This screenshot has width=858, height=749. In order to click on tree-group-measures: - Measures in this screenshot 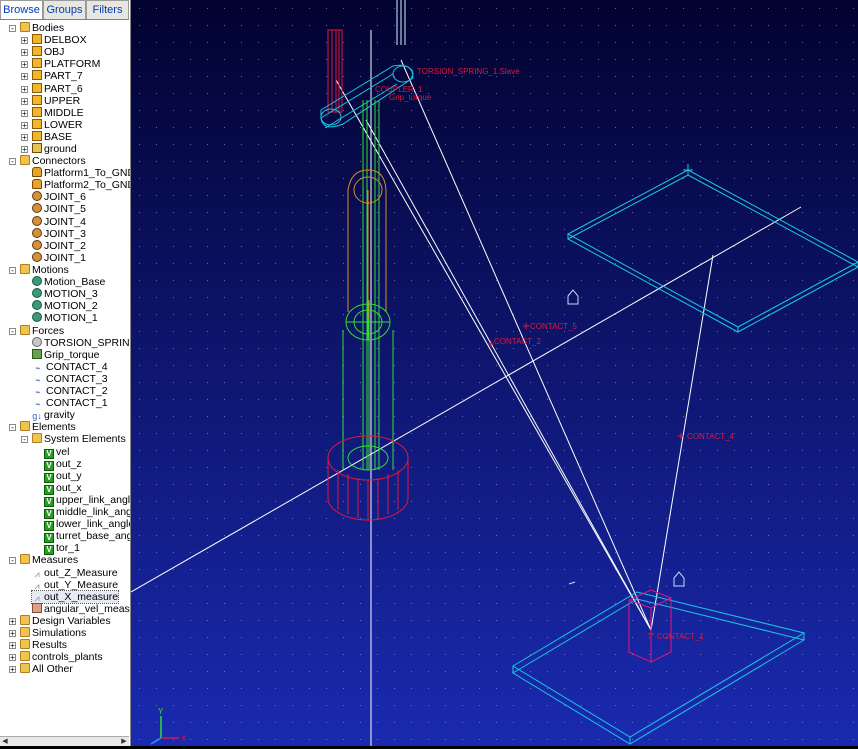, I will do `click(44, 560)`.